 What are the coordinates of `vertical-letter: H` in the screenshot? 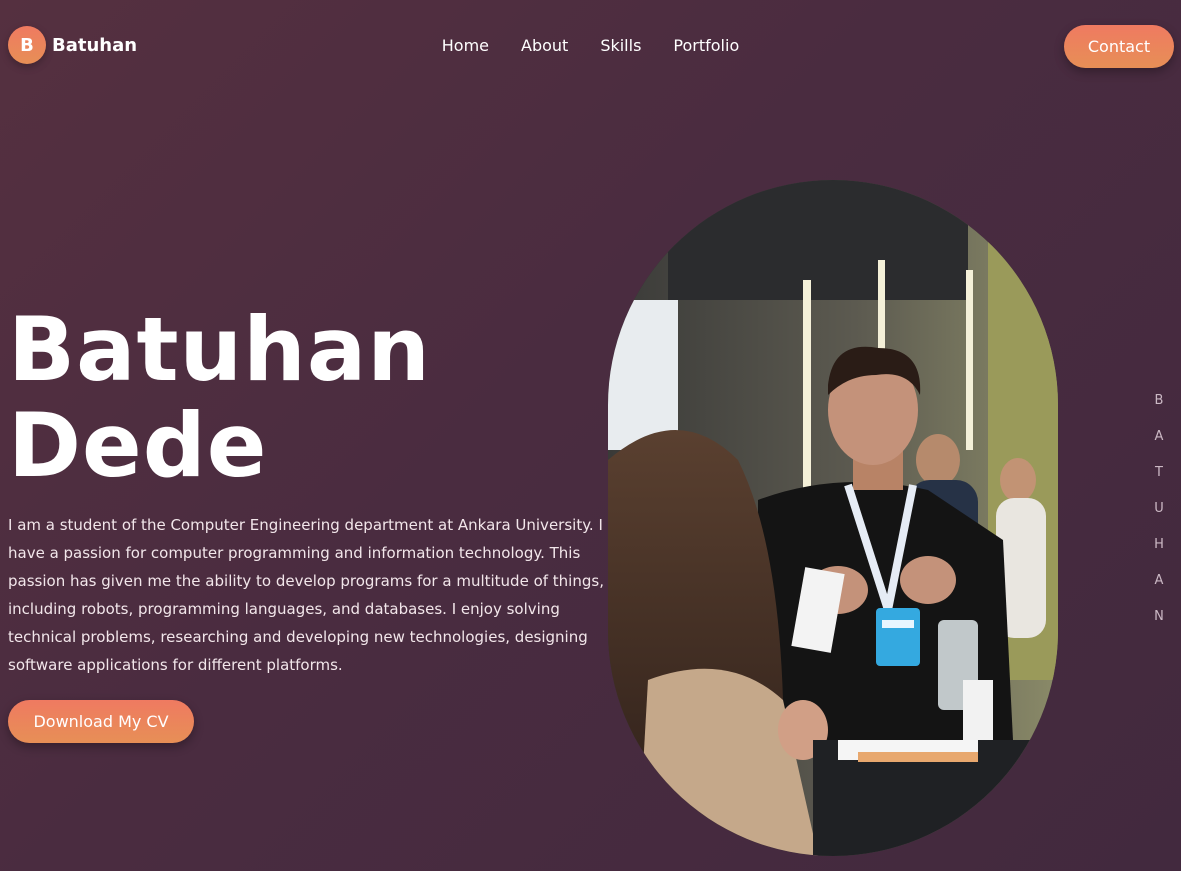 It's located at (1159, 544).